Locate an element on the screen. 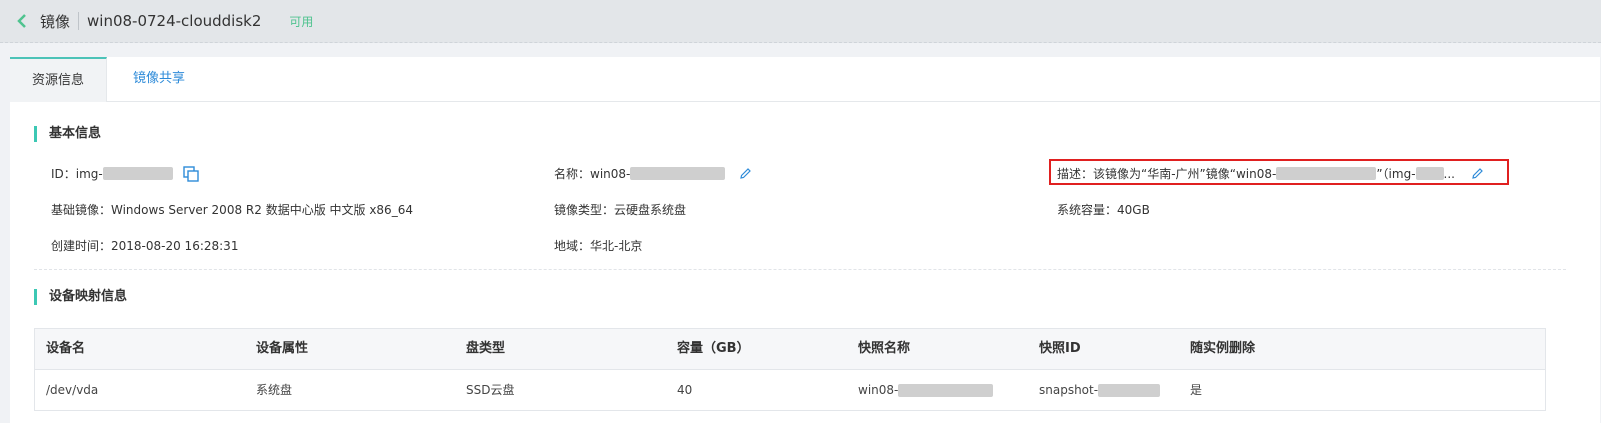  description-mid: ”（img- is located at coordinates (1396, 174).